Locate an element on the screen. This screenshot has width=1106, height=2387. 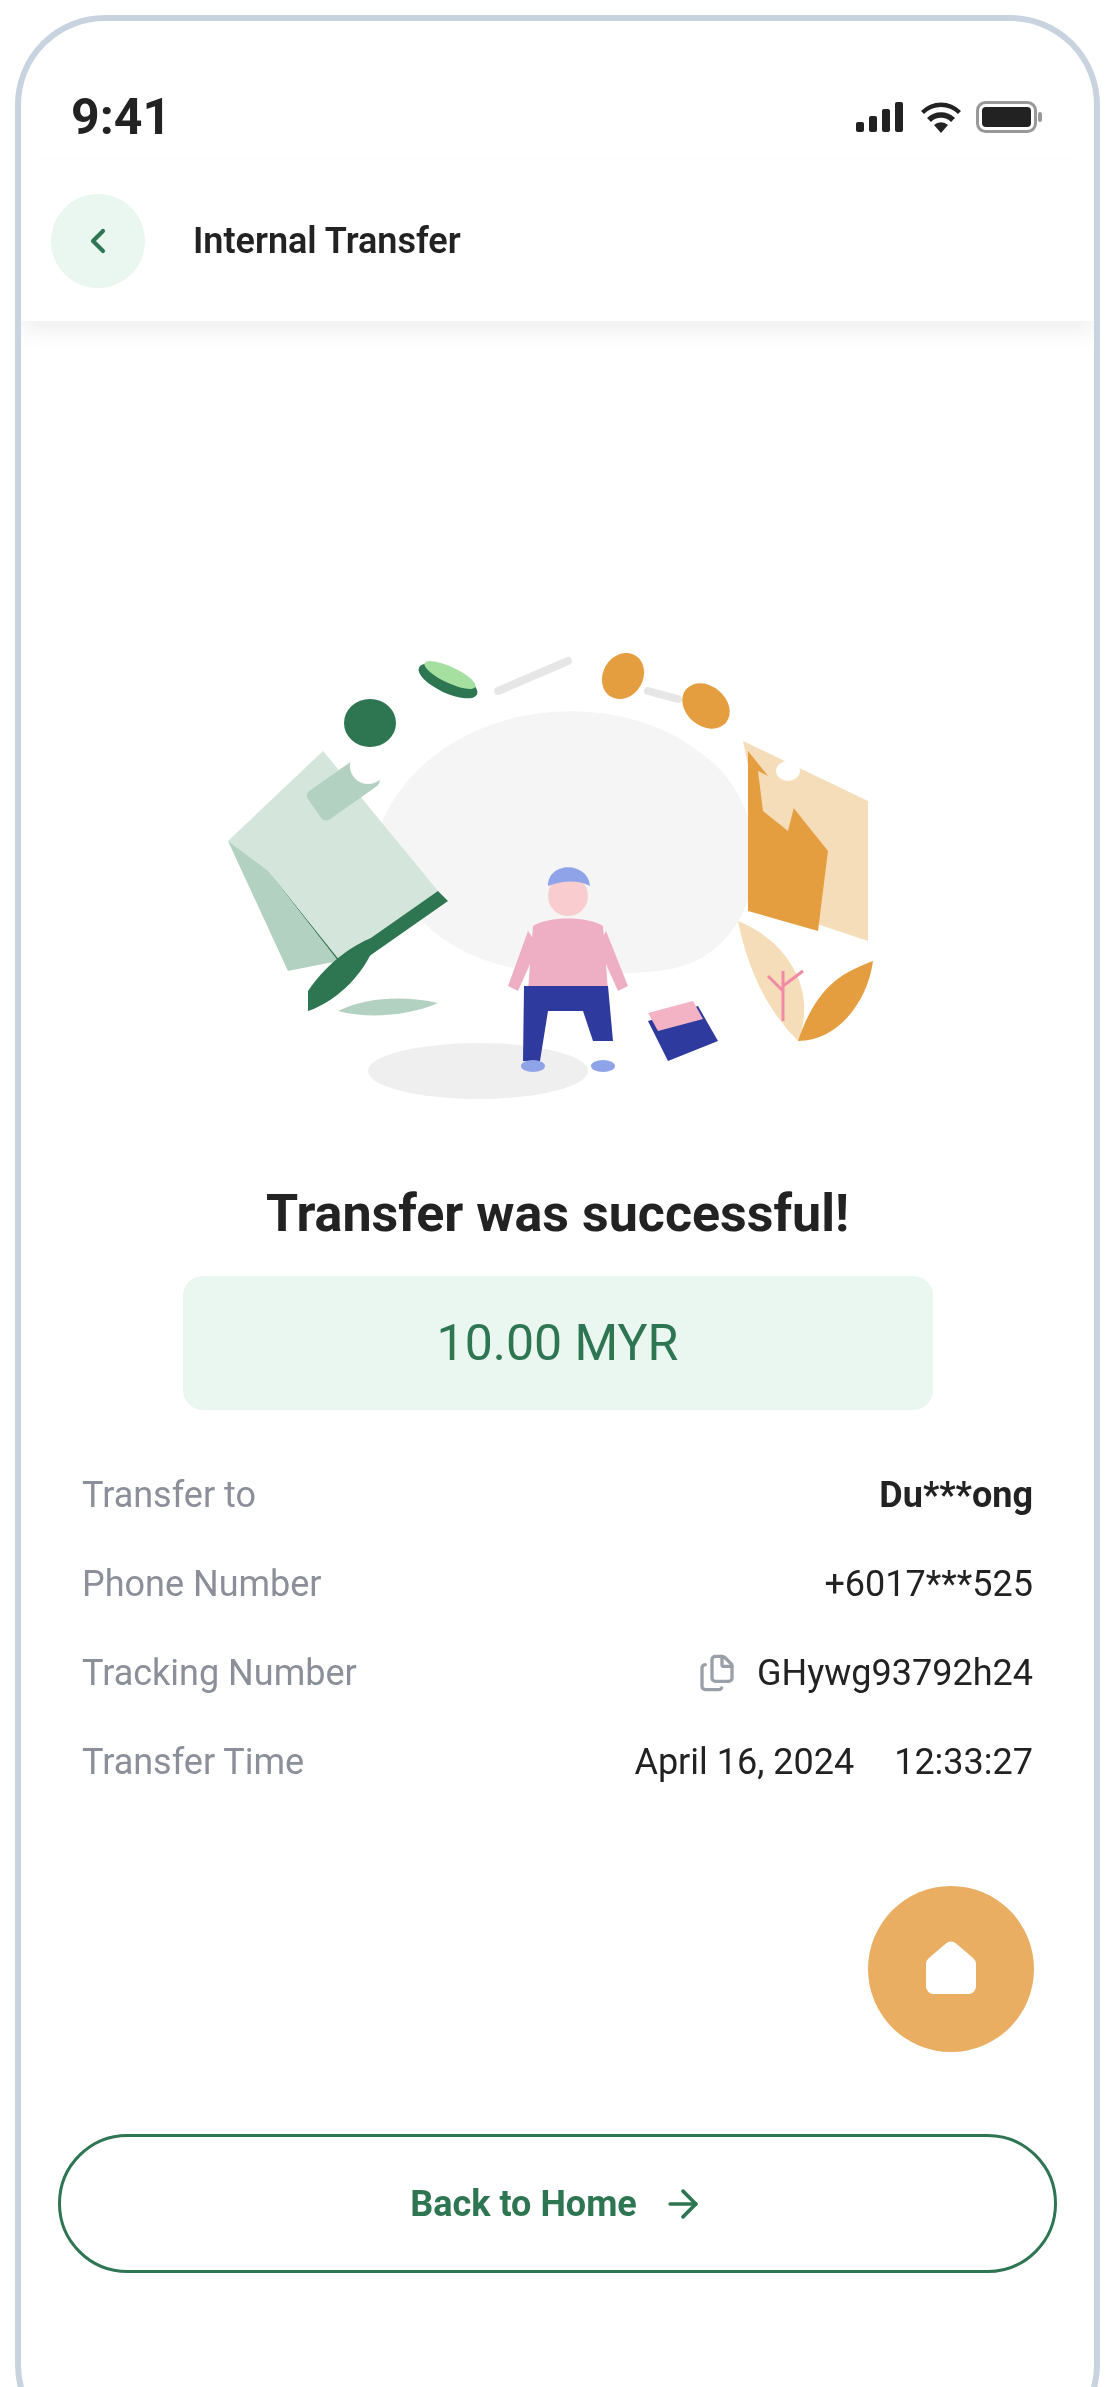
detail-value: 12:33:27 is located at coordinates (963, 1762).